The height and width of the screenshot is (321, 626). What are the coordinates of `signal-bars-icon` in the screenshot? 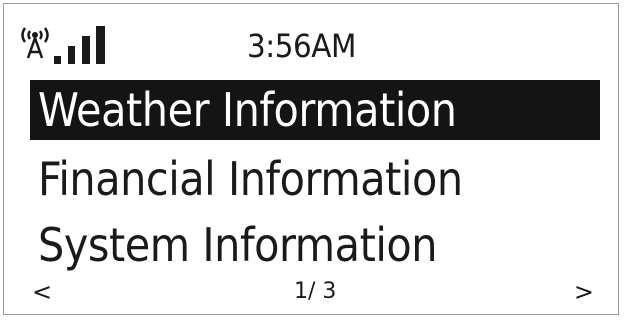 It's located at (79, 45).